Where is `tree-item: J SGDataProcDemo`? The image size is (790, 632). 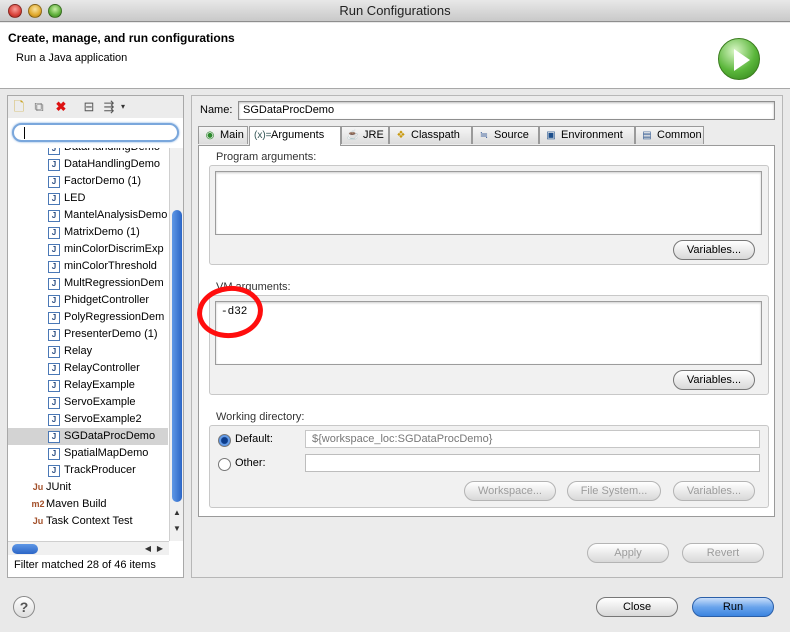 tree-item: J SGDataProcDemo is located at coordinates (88, 436).